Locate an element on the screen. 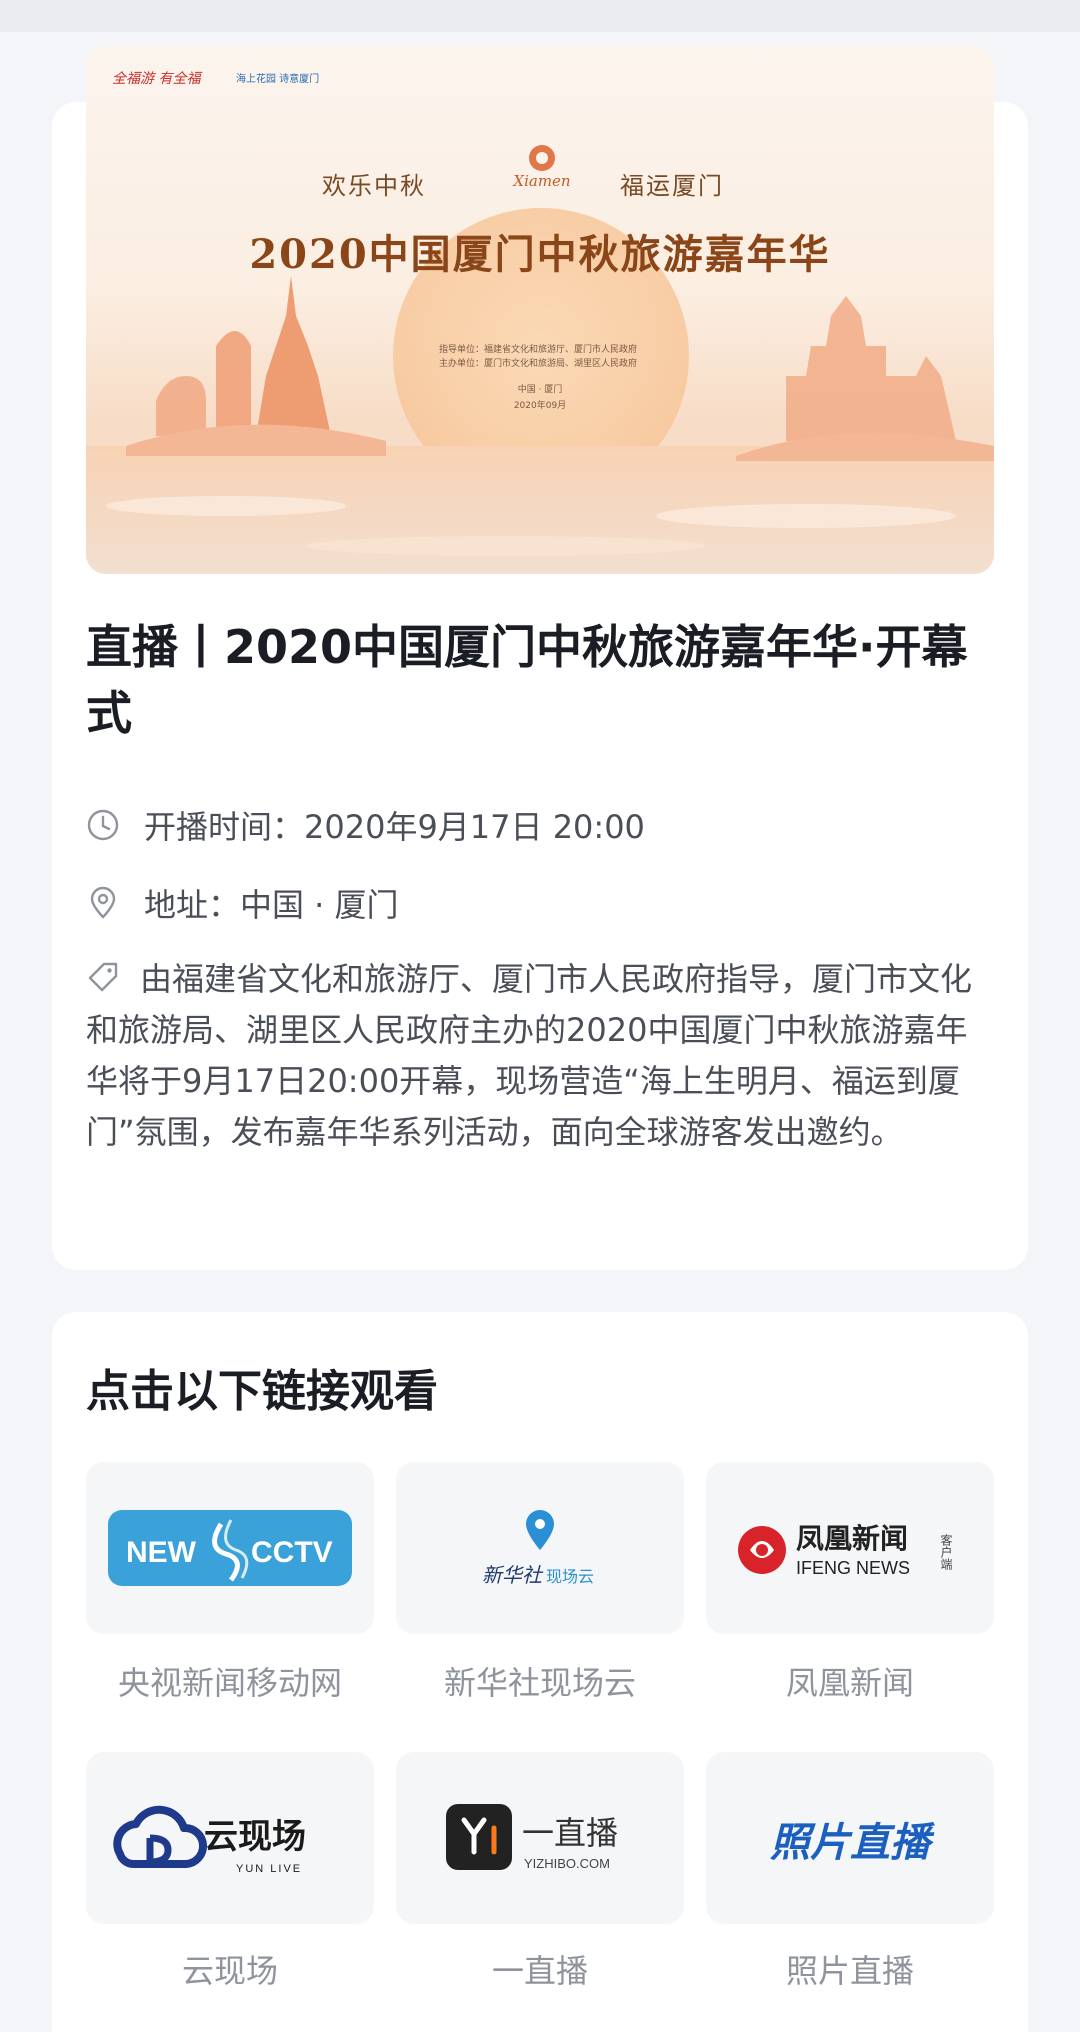  ifeng-news-link: 凤凰新闻 IFENG NEWS 客户端 is located at coordinates (850, 1548).